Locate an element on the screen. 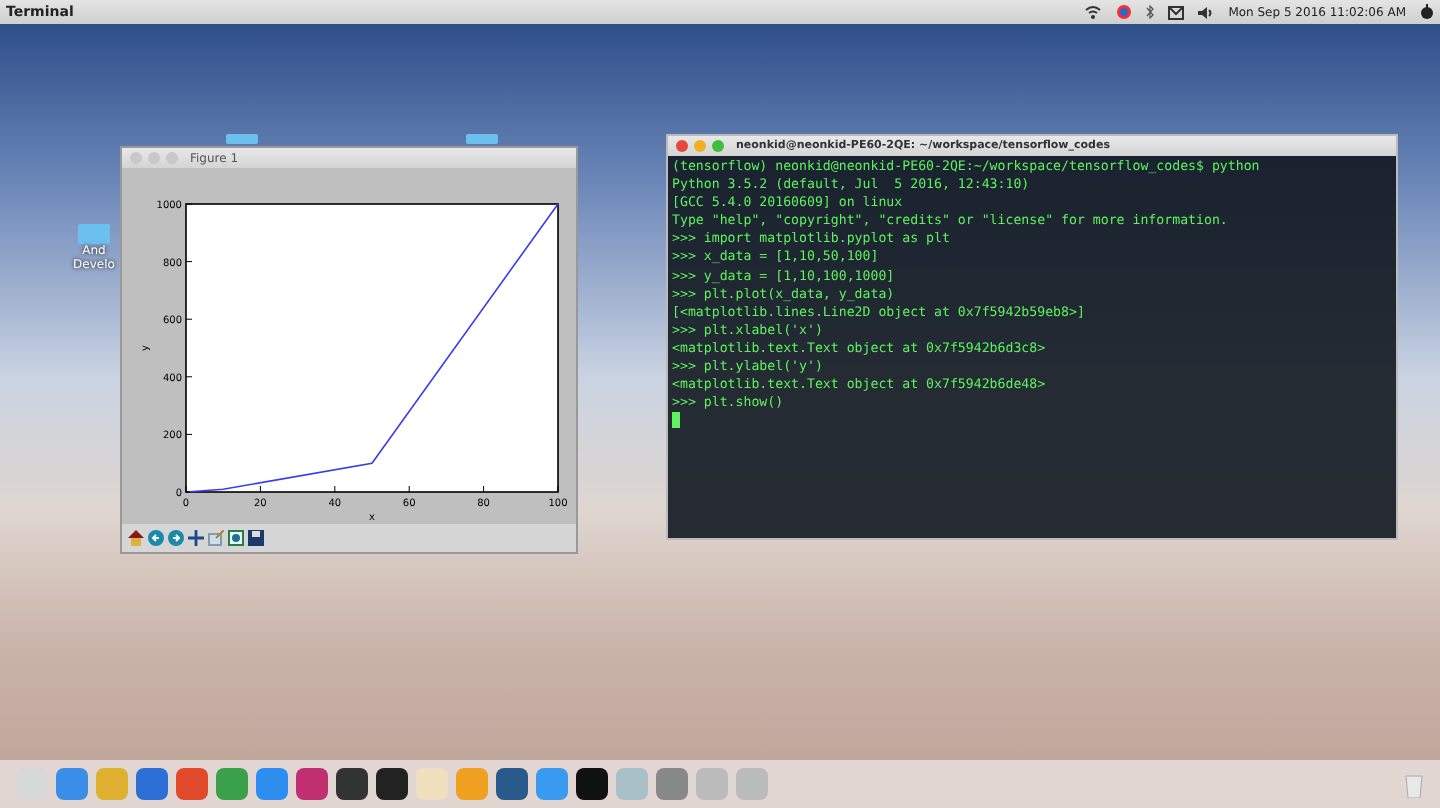 This screenshot has height=808, width=1440. power-icon is located at coordinates (1427, 12).